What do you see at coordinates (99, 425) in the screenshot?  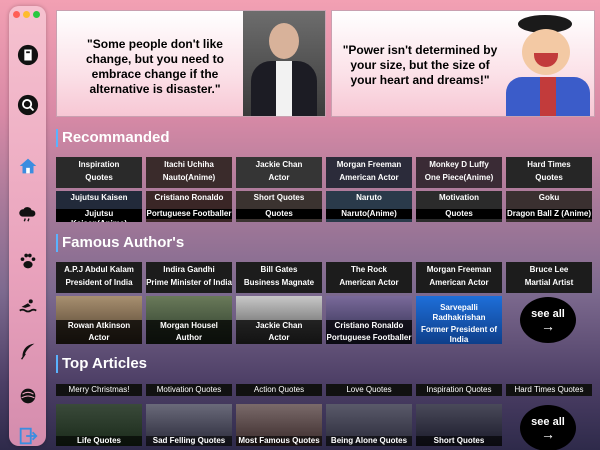 I see `article-photo-tile: Life Quotes` at bounding box center [99, 425].